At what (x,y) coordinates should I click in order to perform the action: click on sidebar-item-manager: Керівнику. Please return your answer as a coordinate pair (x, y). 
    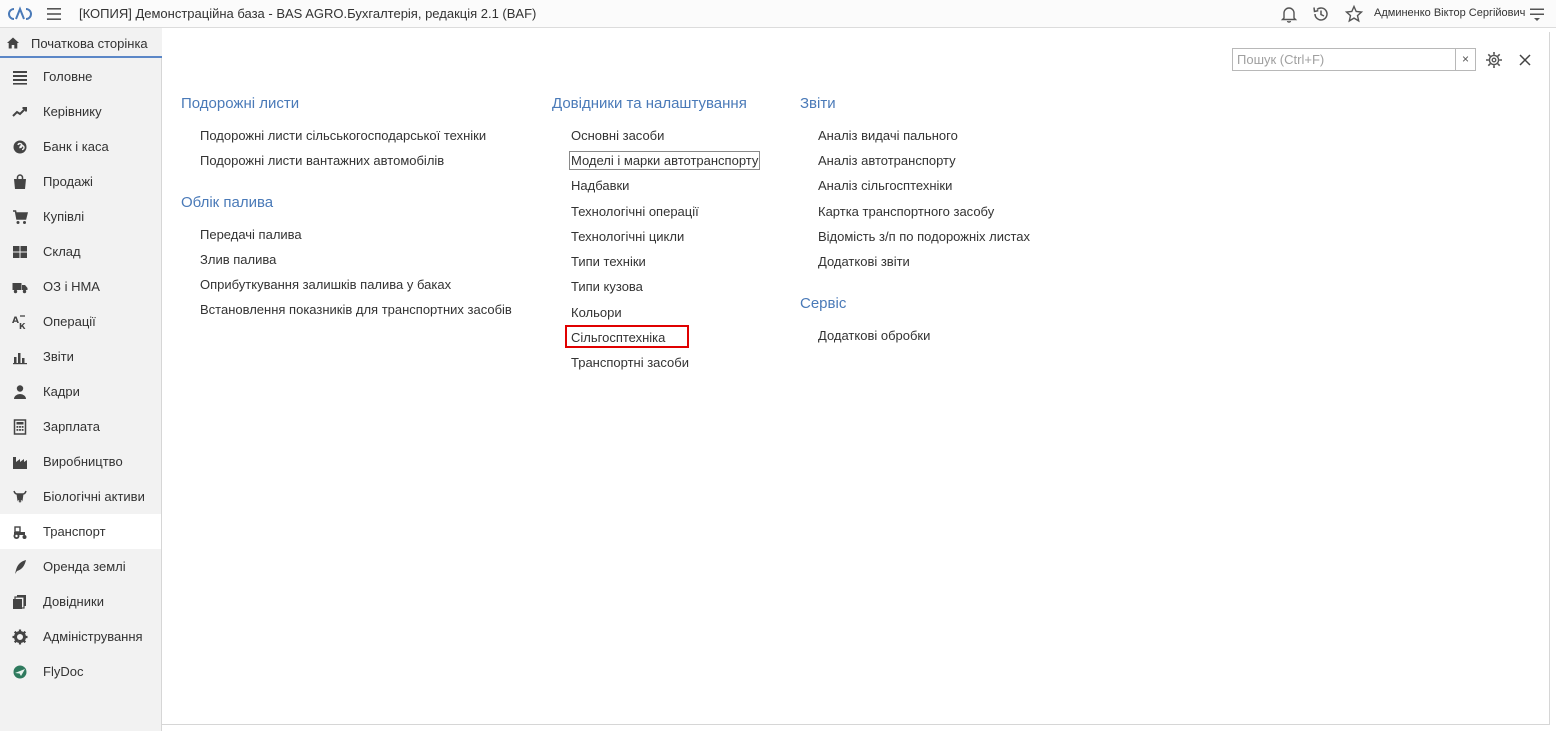
    Looking at the image, I should click on (80, 111).